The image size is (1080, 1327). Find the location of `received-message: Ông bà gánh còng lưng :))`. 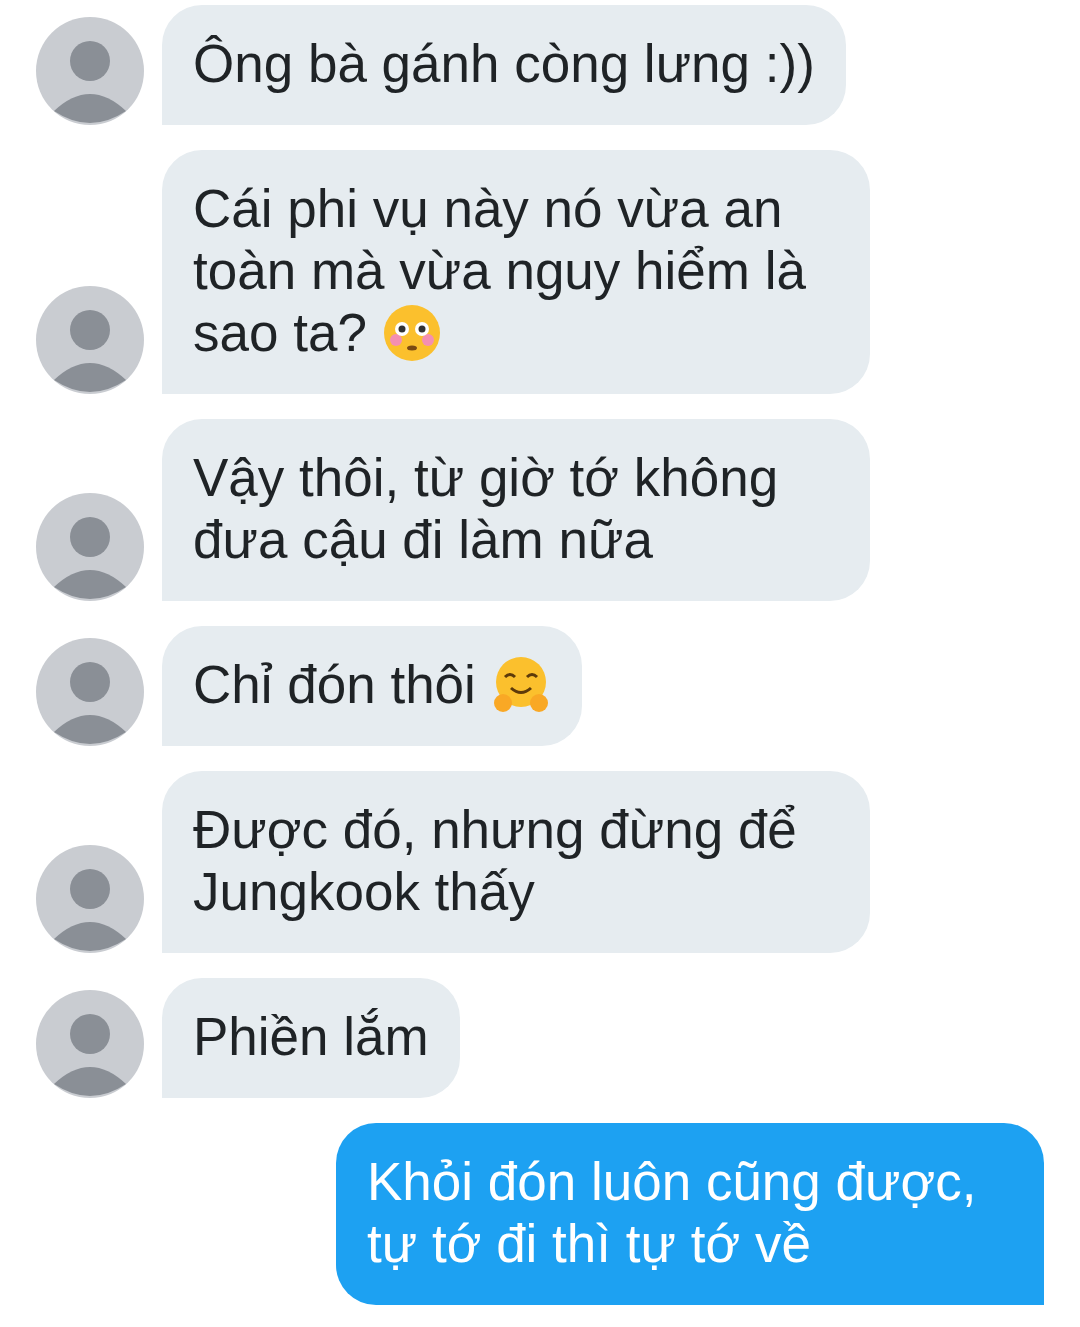

received-message: Ông bà gánh còng lưng :)) is located at coordinates (504, 65).